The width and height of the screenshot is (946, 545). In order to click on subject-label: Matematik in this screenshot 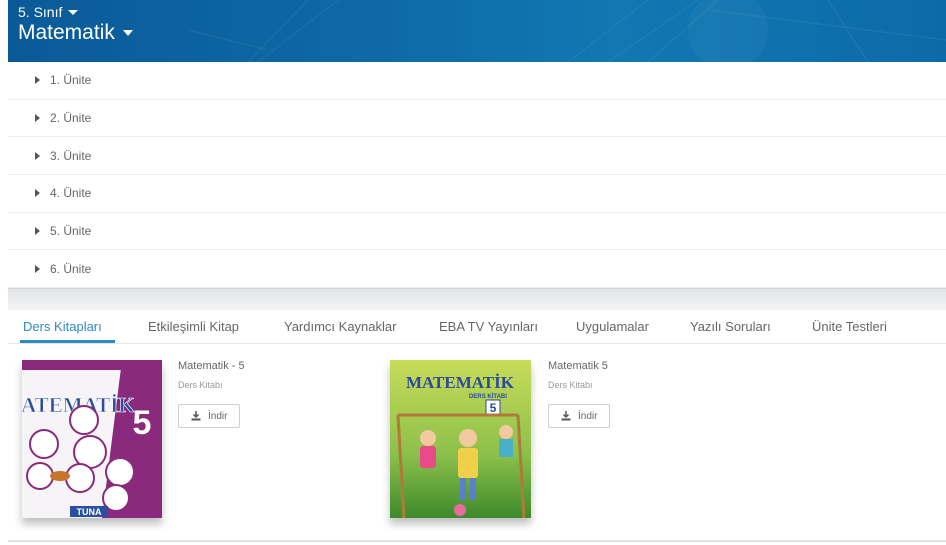, I will do `click(66, 32)`.